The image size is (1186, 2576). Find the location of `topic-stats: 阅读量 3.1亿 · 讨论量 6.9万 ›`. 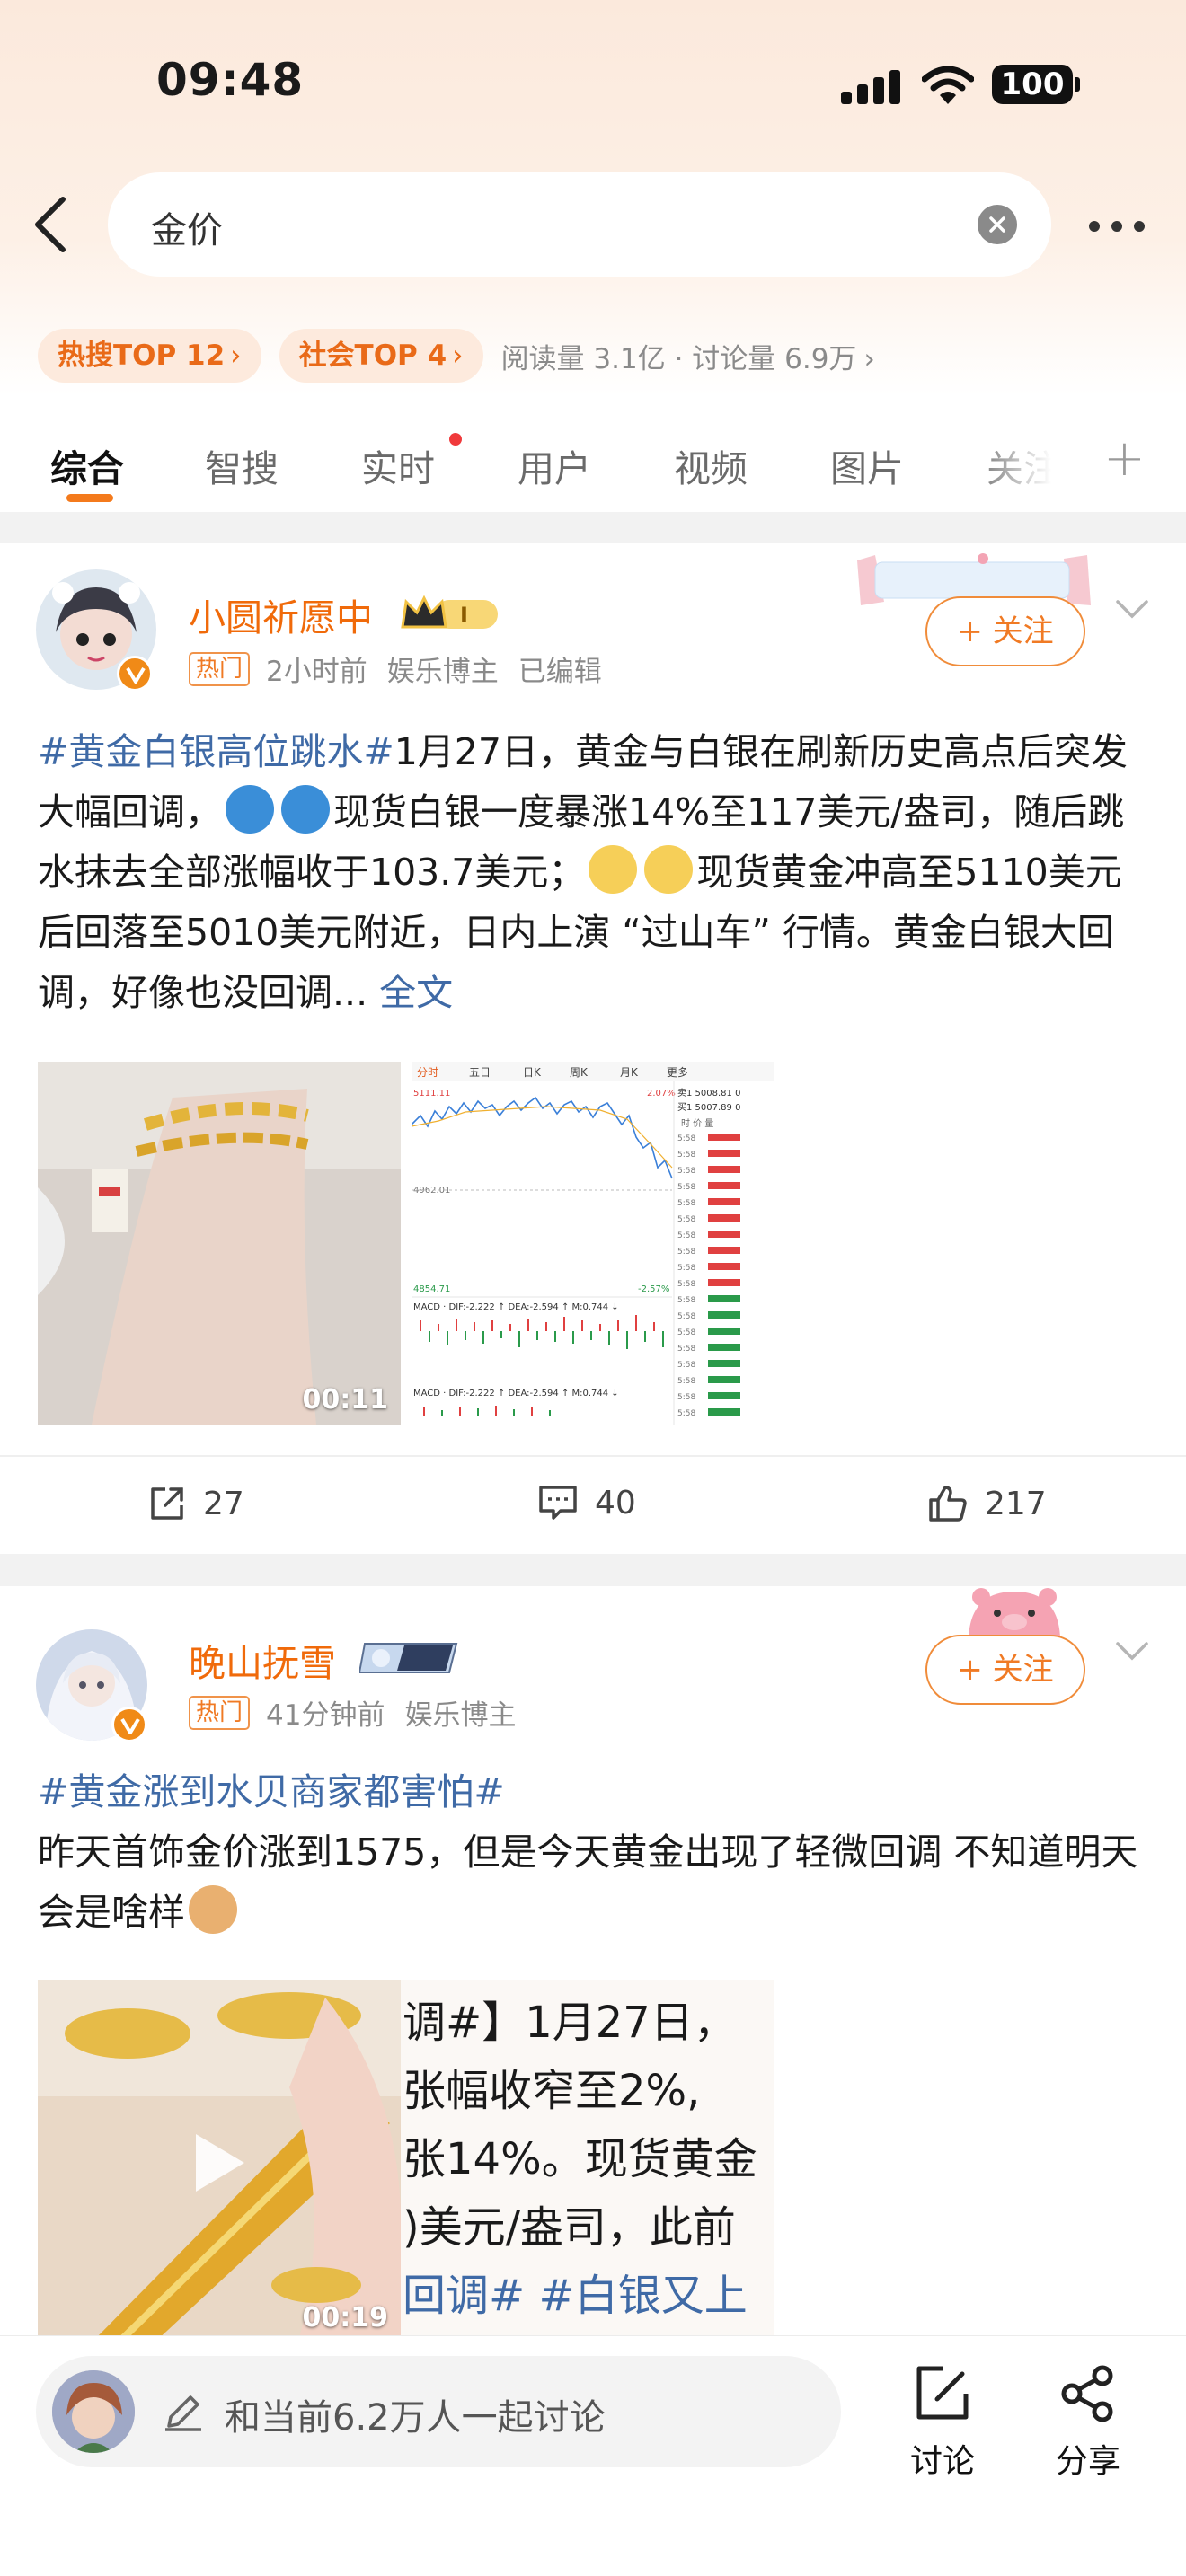

topic-stats: 阅读量 3.1亿 · 讨论量 6.9万 › is located at coordinates (688, 356).